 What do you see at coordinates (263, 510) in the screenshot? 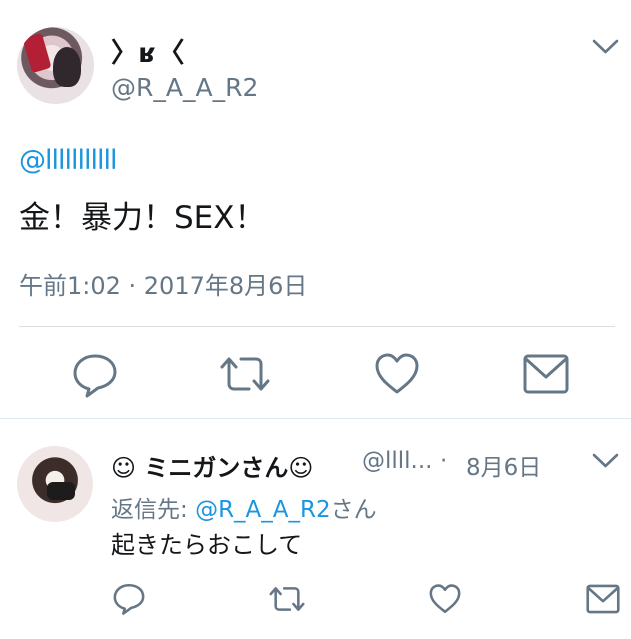
I see `reply-to-link: @R_A_A_R2` at bounding box center [263, 510].